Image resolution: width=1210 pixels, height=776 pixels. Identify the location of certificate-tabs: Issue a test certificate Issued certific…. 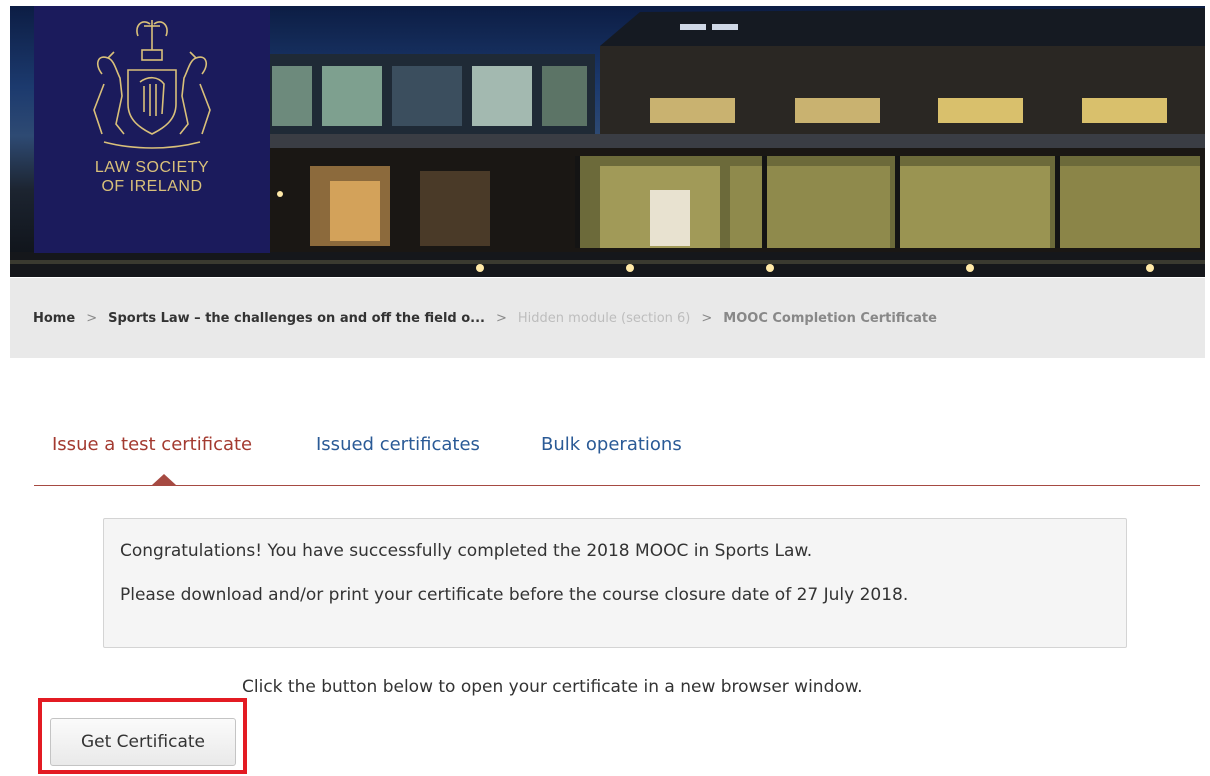
(617, 460).